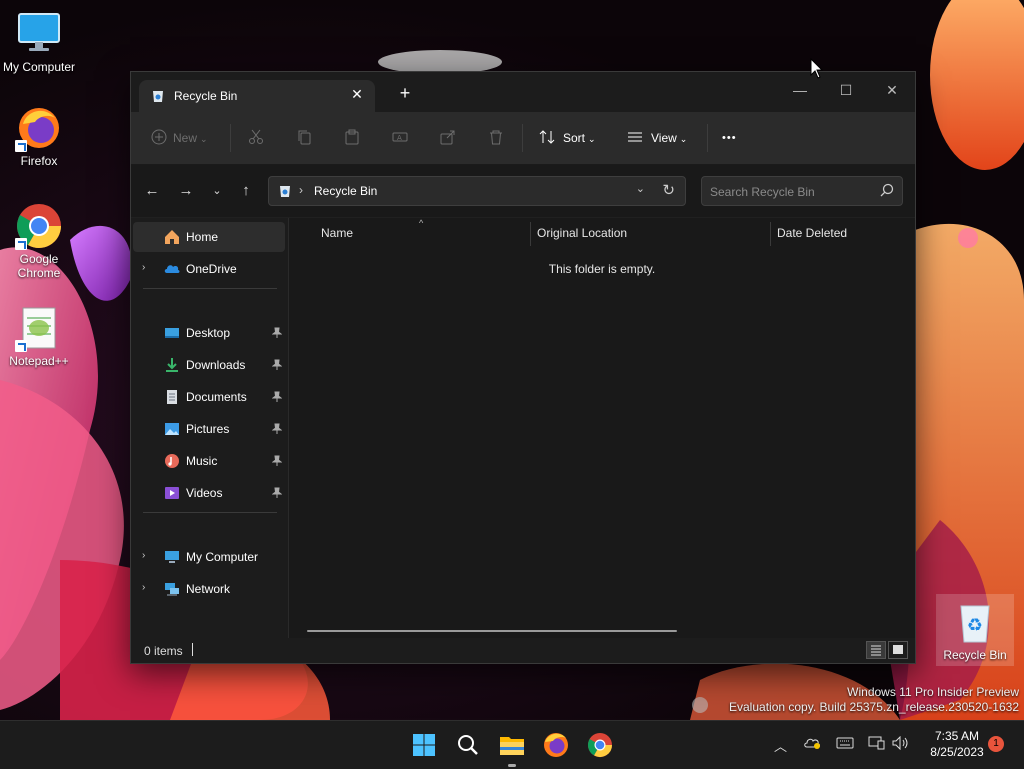 The image size is (1024, 769). What do you see at coordinates (792, 192) in the screenshot?
I see `search-input` at bounding box center [792, 192].